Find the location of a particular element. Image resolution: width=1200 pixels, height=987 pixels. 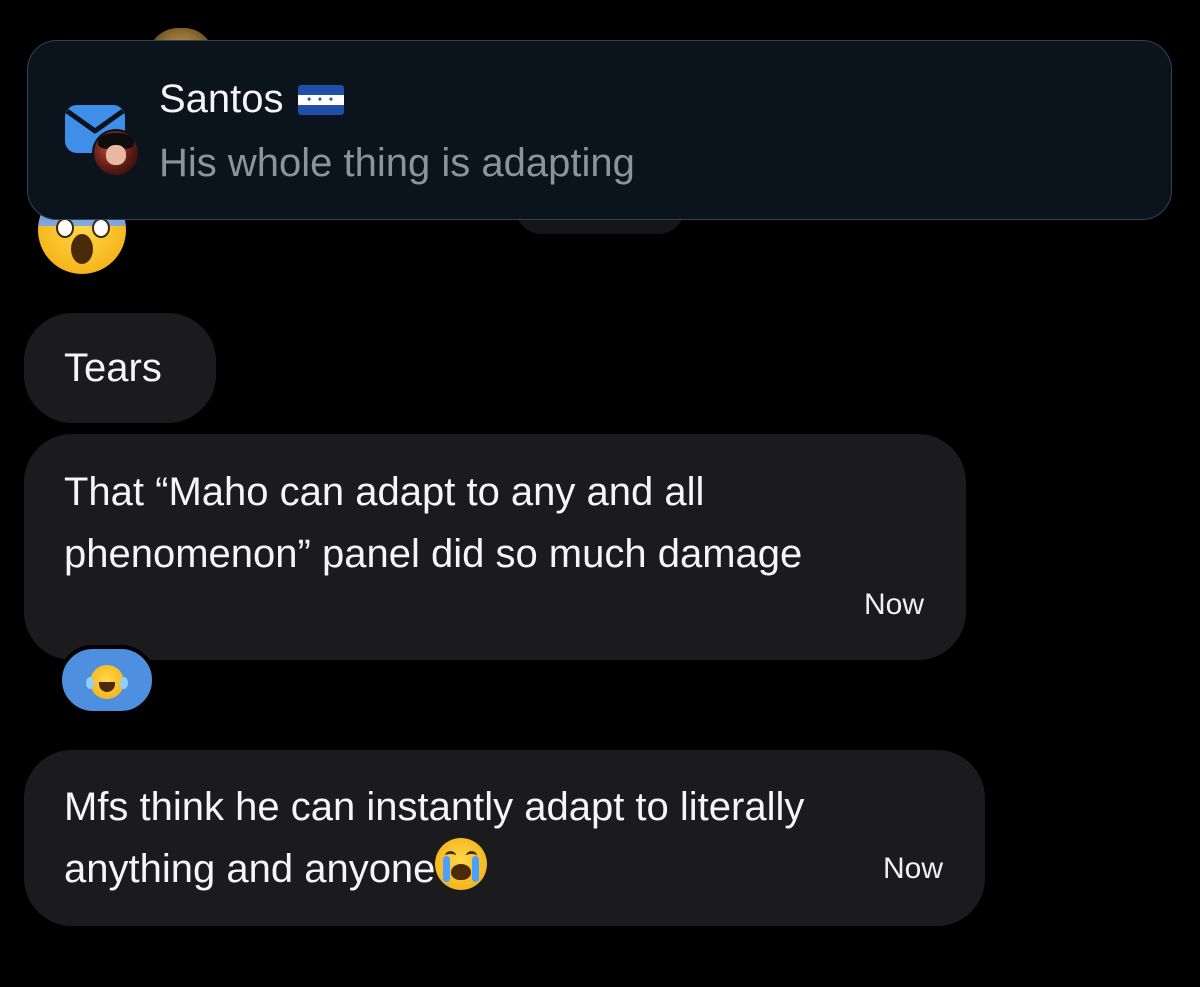

honduras-flag-icon: ✦ ✦ ✦ is located at coordinates (320, 99).